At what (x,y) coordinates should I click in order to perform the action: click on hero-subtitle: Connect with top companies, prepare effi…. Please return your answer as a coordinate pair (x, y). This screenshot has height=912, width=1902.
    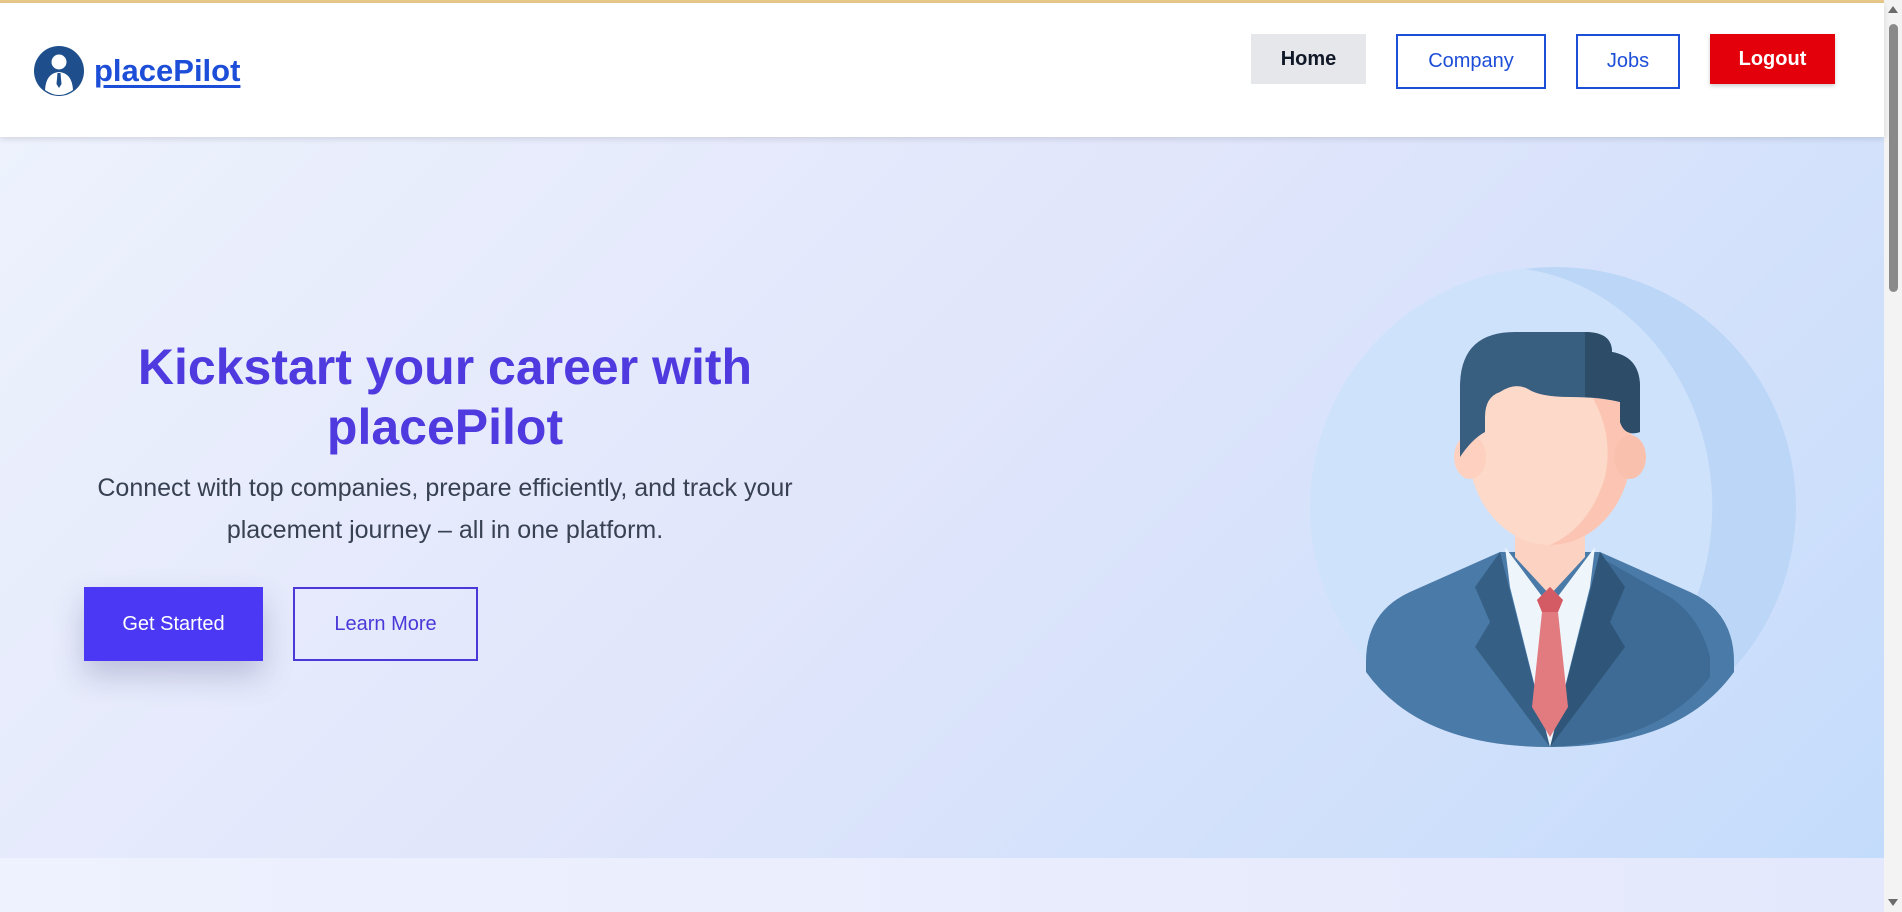
    Looking at the image, I should click on (445, 509).